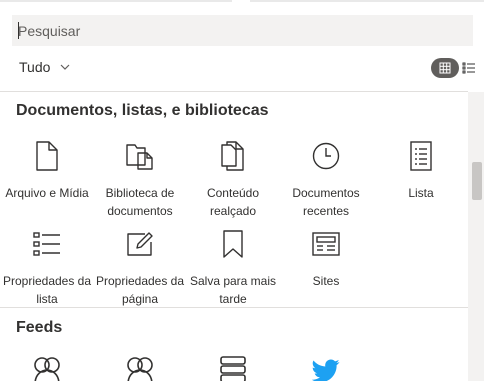 This screenshot has height=381, width=484. What do you see at coordinates (326, 244) in the screenshot?
I see `sites-icon` at bounding box center [326, 244].